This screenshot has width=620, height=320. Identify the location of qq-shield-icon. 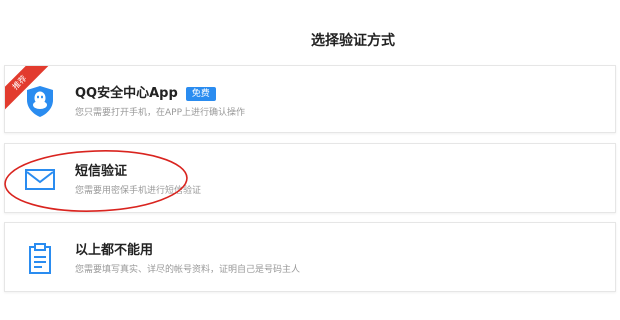
(40, 101).